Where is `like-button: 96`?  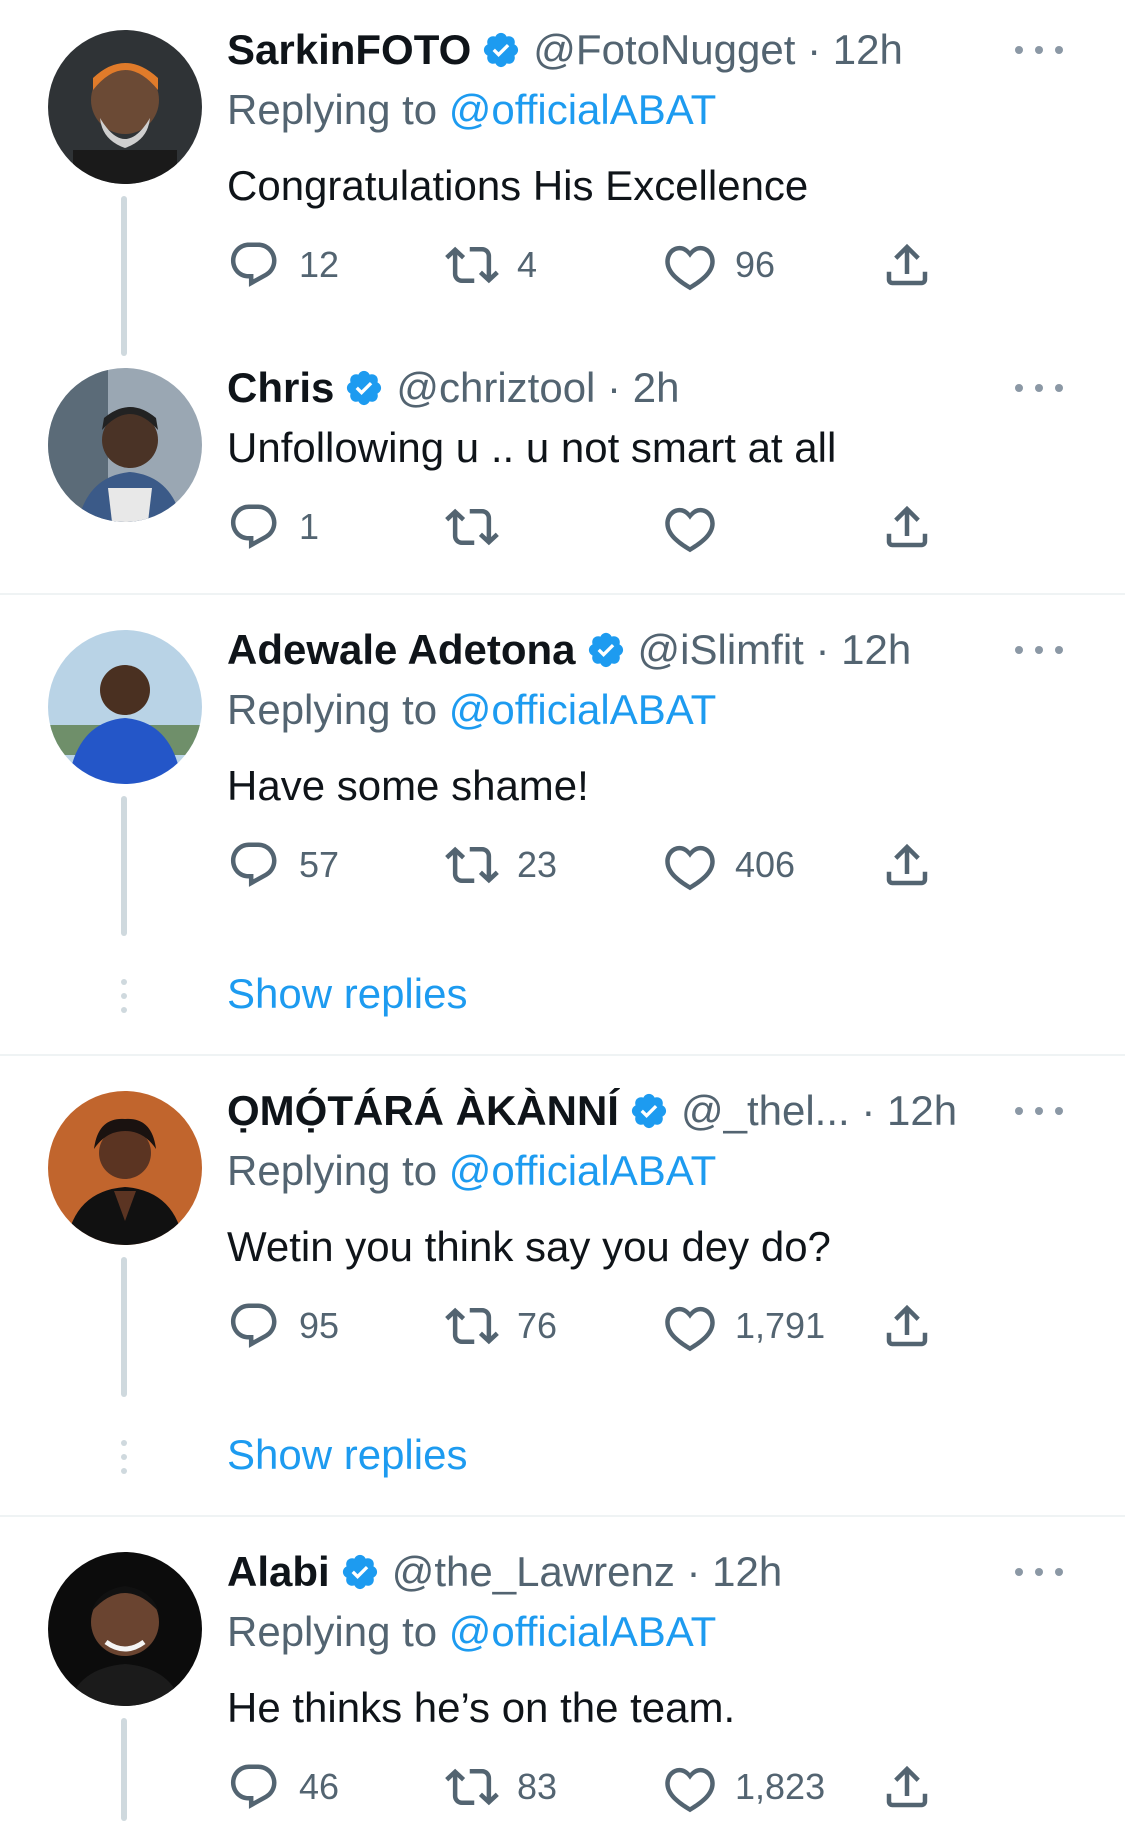
like-button: 96 is located at coordinates (719, 265).